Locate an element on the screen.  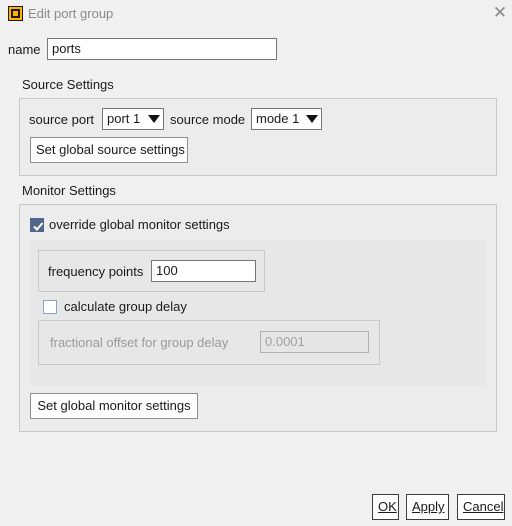
ok-button: OK is located at coordinates (385, 507).